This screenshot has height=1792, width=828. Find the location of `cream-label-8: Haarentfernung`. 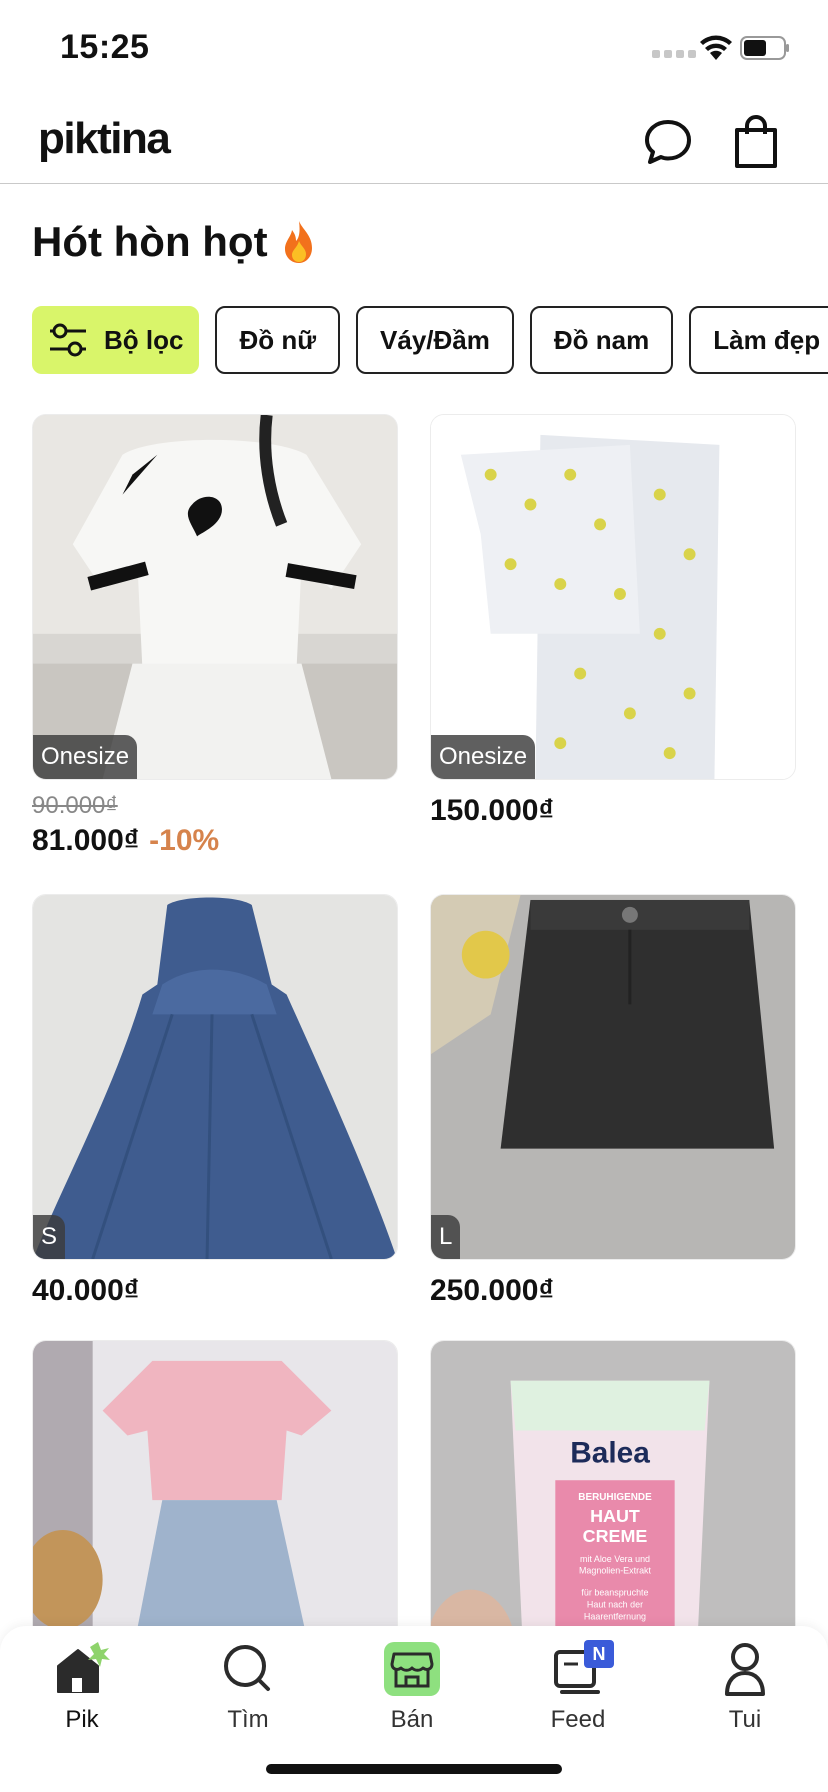

cream-label-8: Haarentfernung is located at coordinates (615, 1616).